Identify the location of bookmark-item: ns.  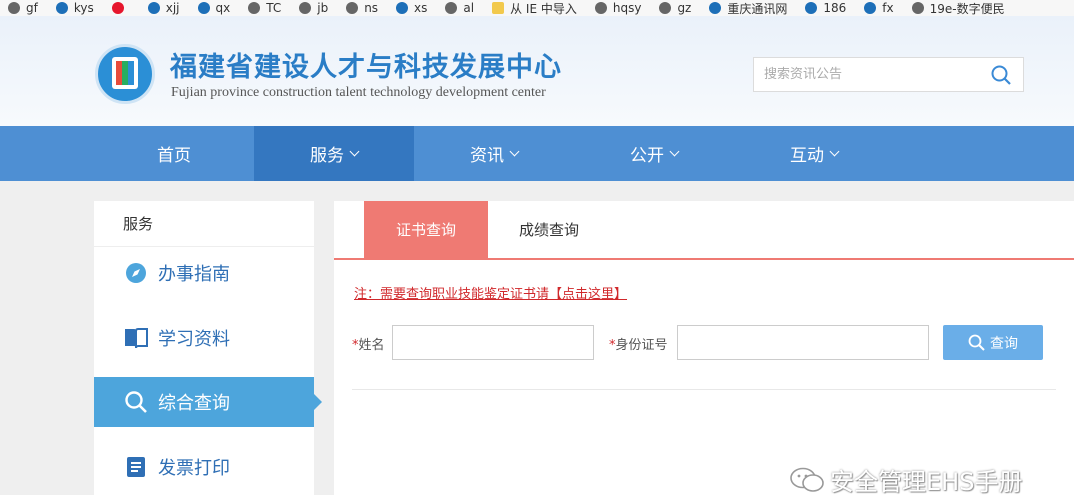
(362, 8).